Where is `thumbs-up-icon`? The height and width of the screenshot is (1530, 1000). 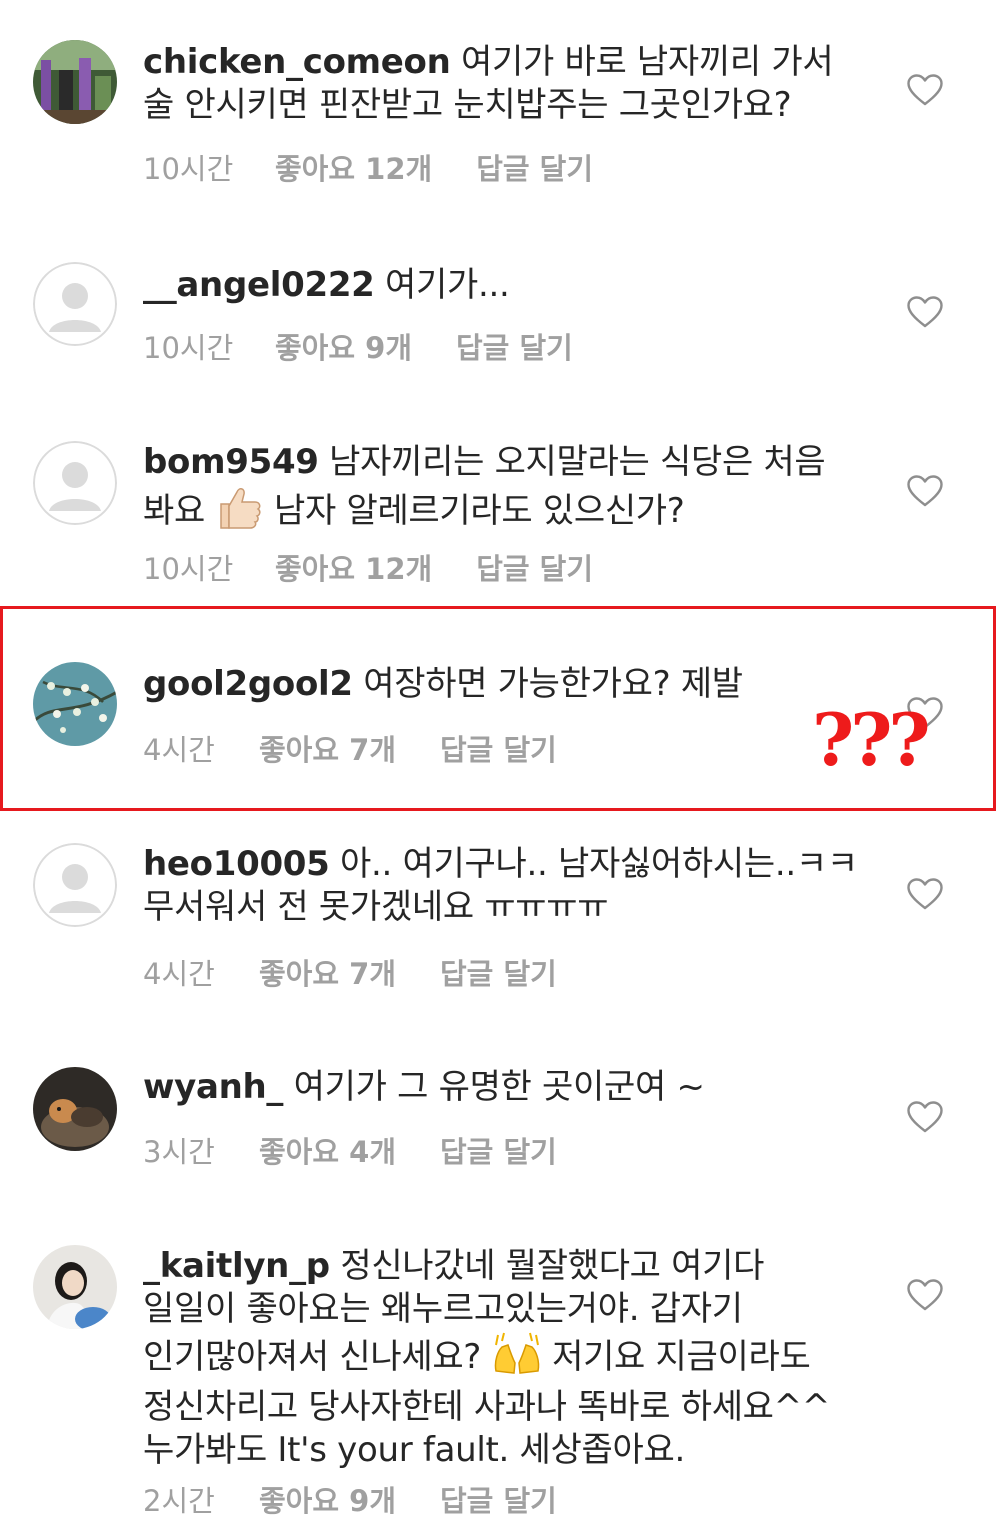
thumbs-up-icon is located at coordinates (239, 512).